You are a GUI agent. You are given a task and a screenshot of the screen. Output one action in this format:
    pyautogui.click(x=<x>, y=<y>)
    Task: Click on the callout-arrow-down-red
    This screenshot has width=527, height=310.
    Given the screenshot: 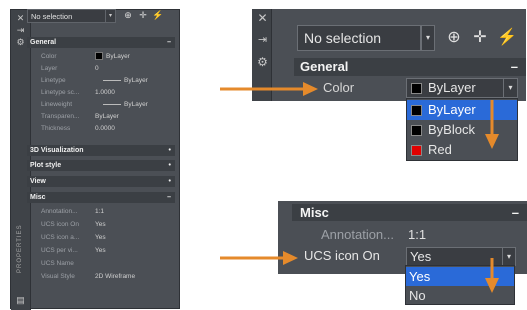 What is the action you would take?
    pyautogui.click(x=492, y=124)
    